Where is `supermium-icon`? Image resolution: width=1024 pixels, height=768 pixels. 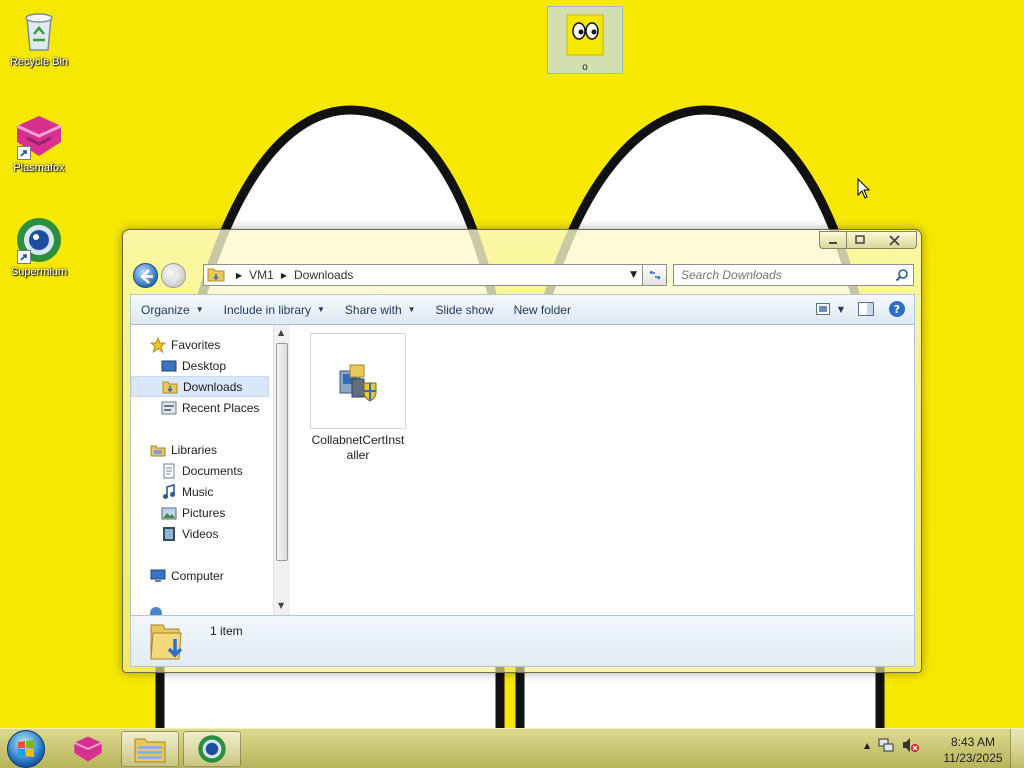
supermium-icon is located at coordinates (39, 240).